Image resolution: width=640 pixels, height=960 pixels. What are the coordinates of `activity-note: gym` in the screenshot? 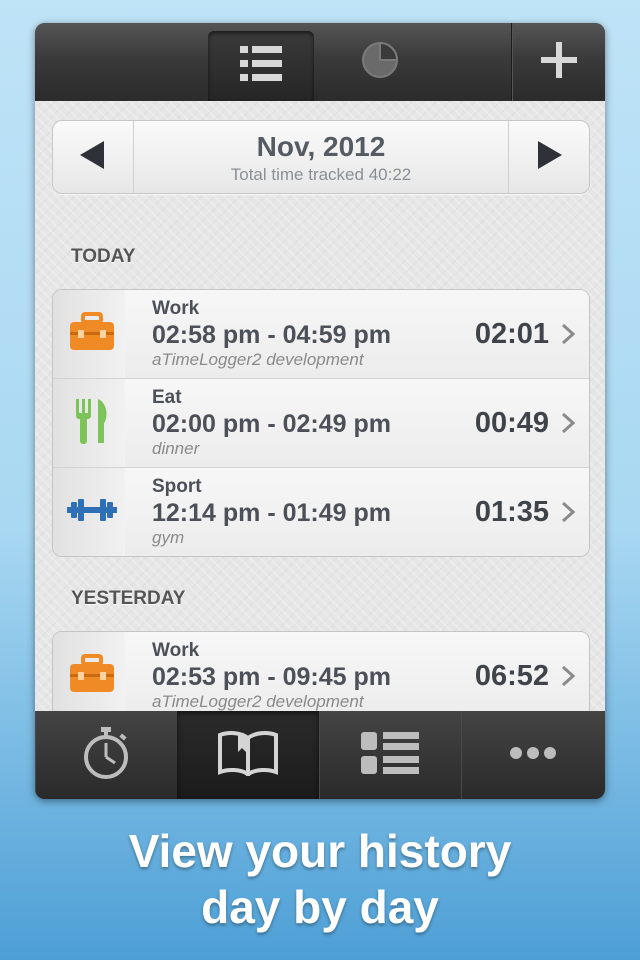 It's located at (168, 537).